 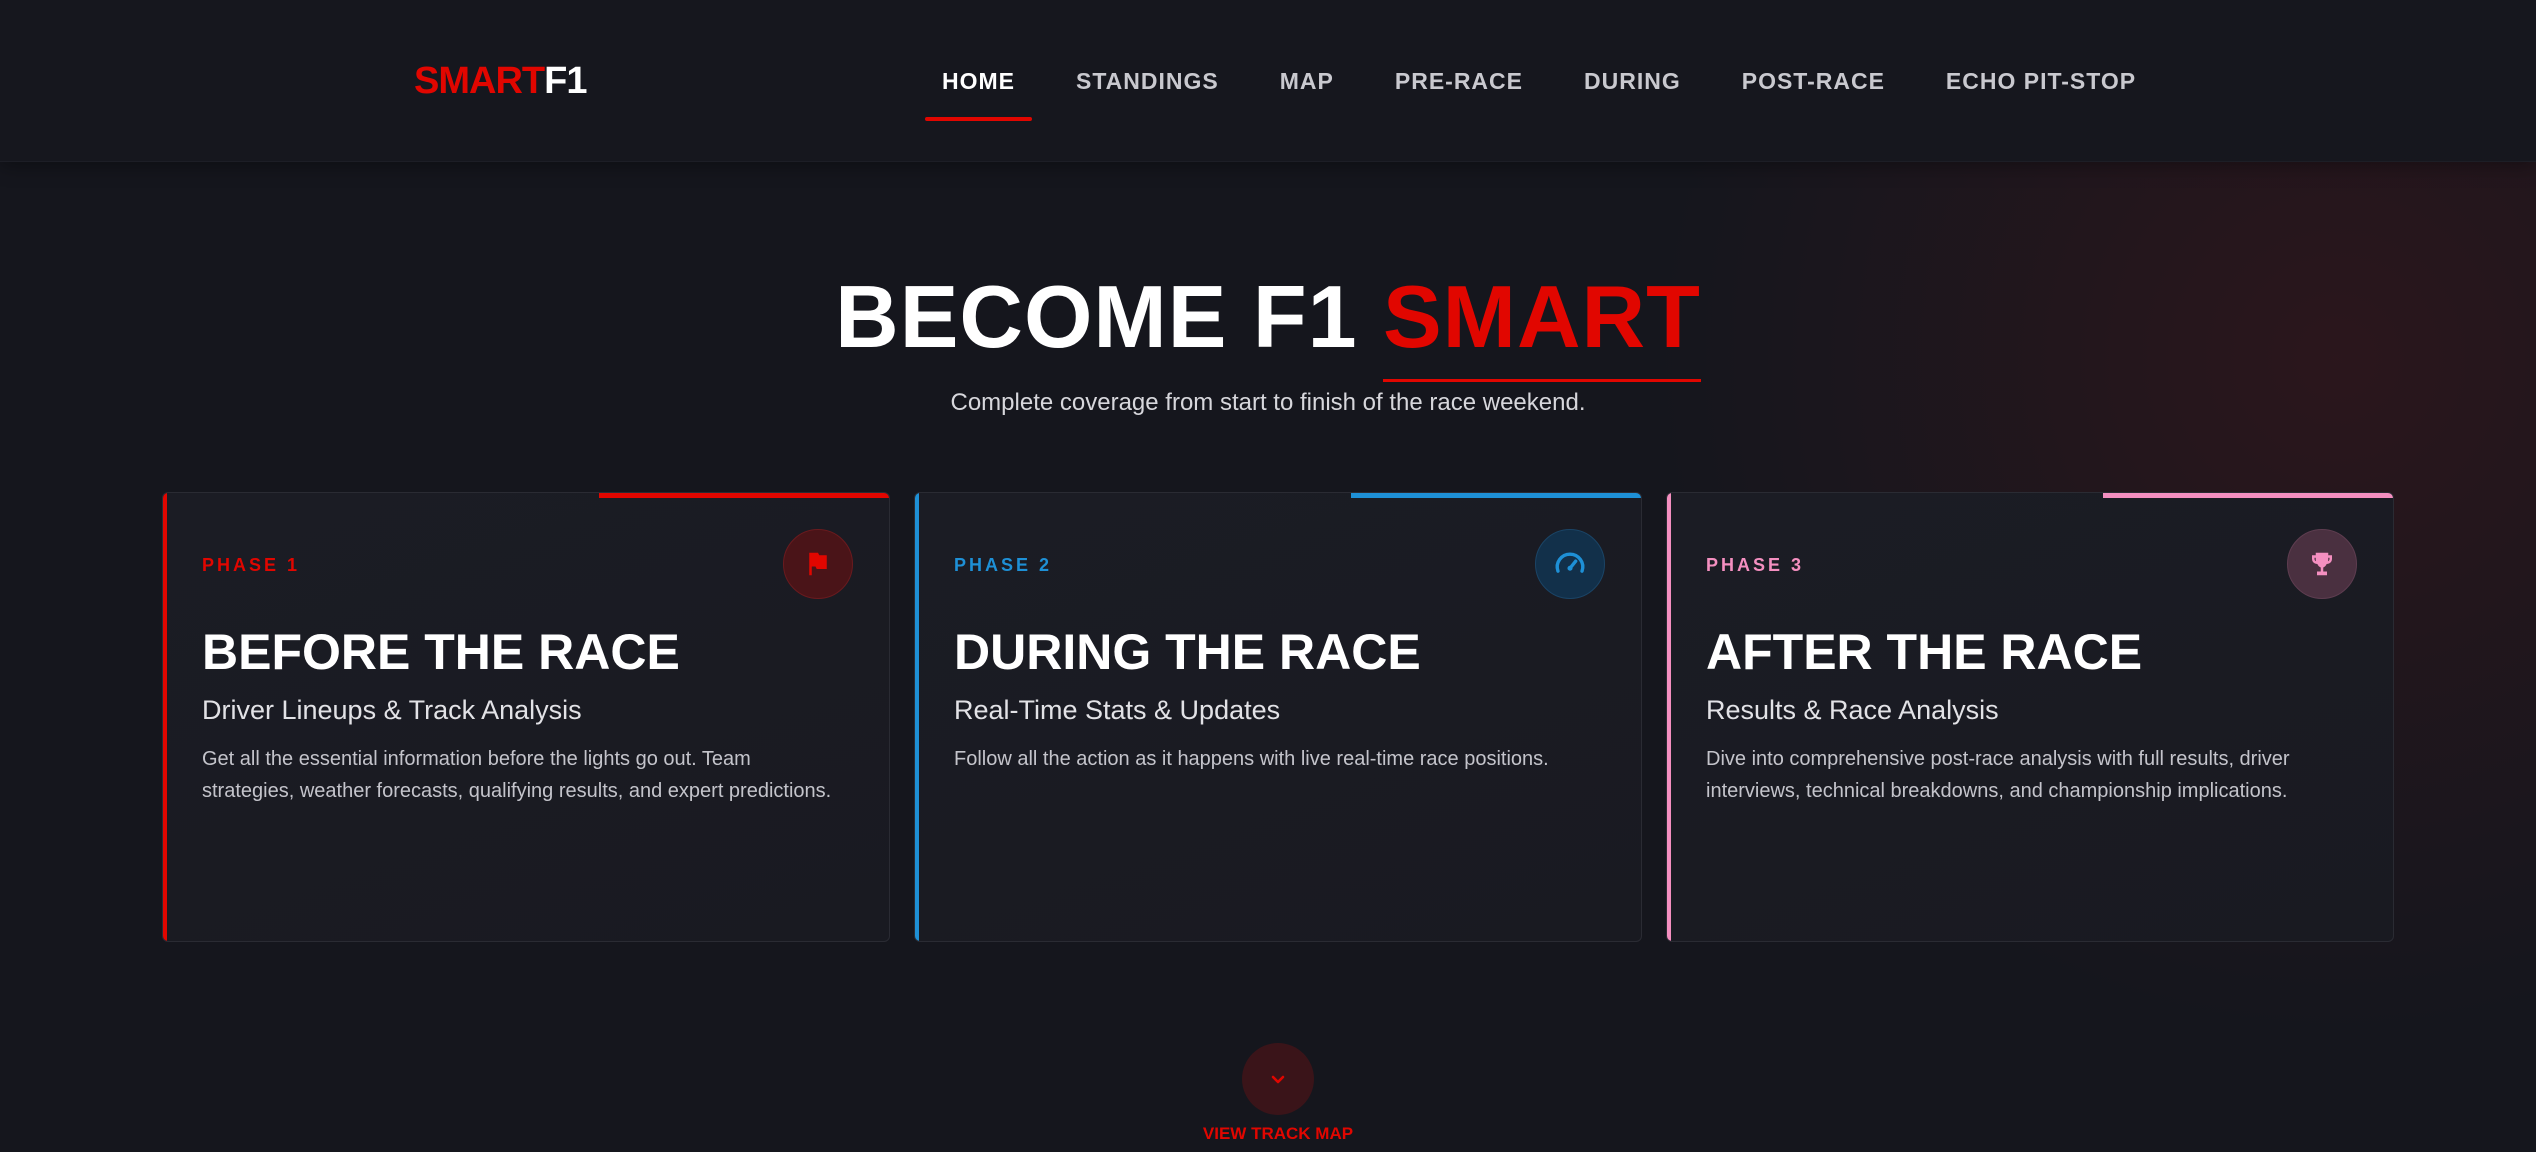 I want to click on logo-part-f1: F1, so click(x=565, y=81).